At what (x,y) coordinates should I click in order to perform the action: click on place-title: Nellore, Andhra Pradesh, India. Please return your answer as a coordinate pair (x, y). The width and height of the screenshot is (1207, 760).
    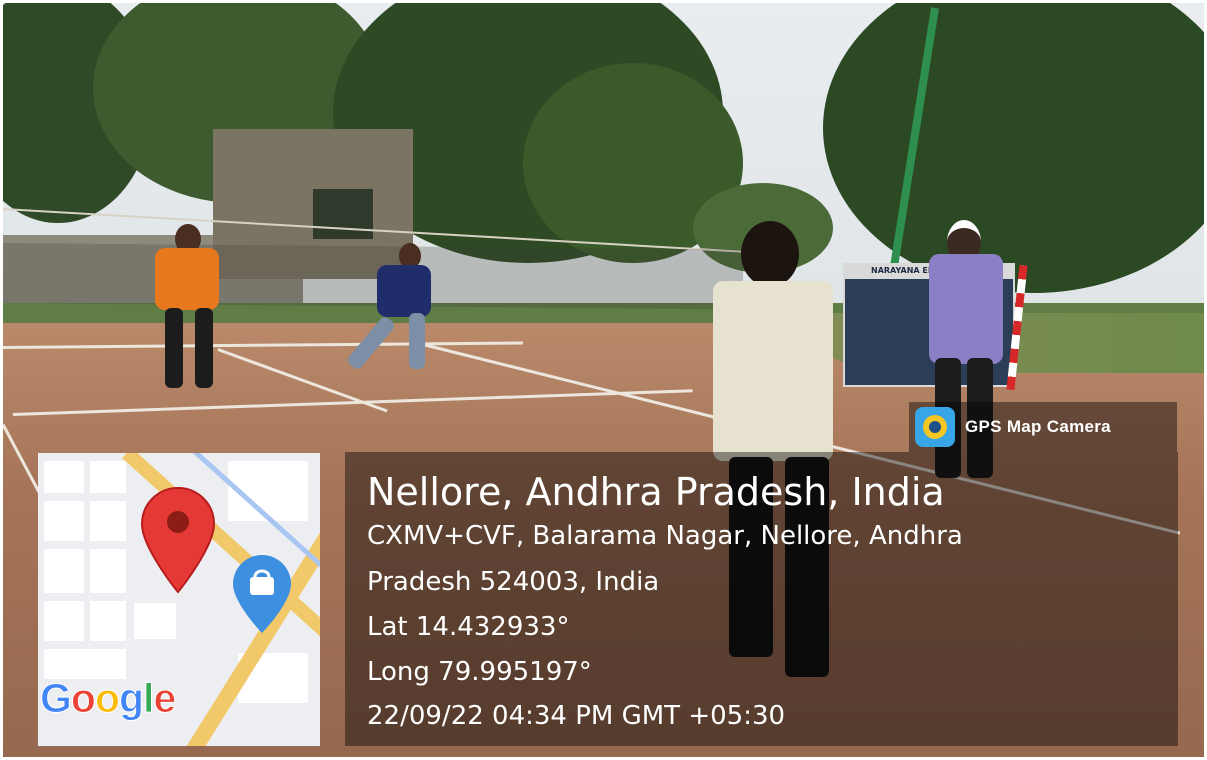
    Looking at the image, I should click on (656, 492).